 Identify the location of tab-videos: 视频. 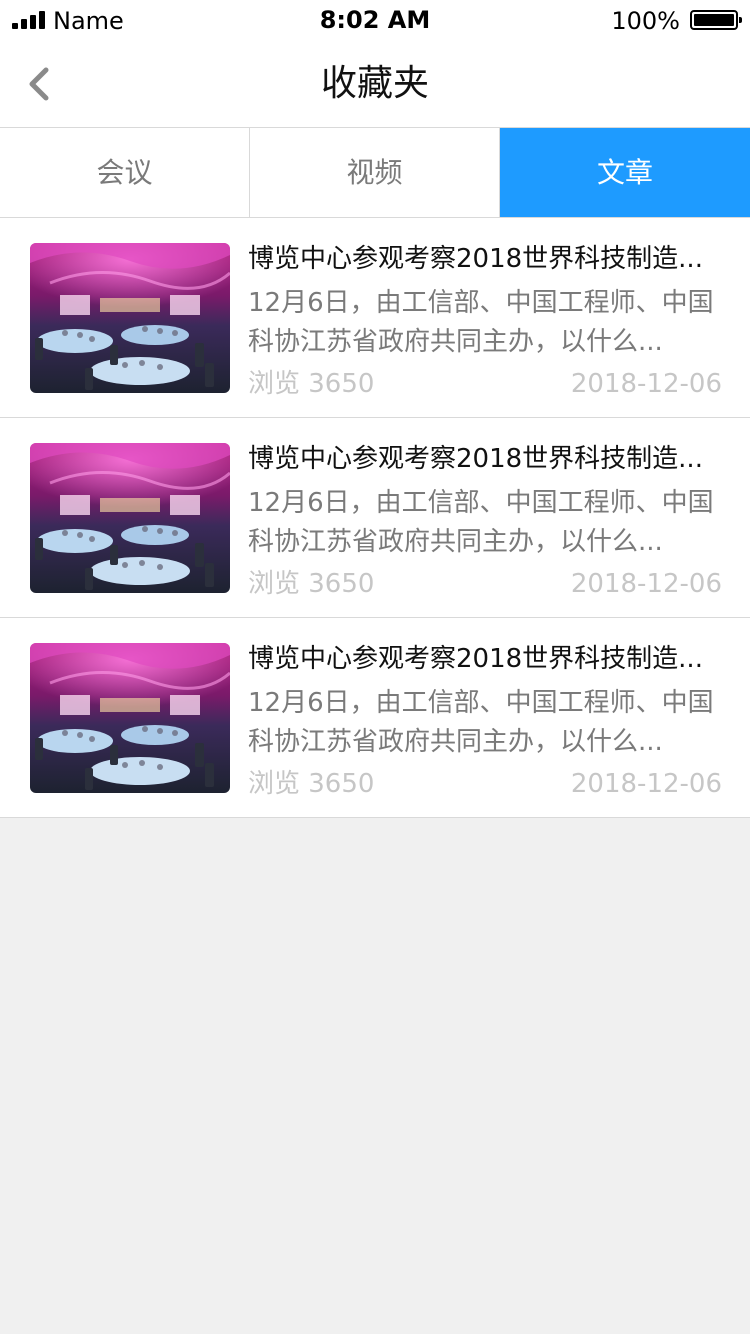
(375, 172).